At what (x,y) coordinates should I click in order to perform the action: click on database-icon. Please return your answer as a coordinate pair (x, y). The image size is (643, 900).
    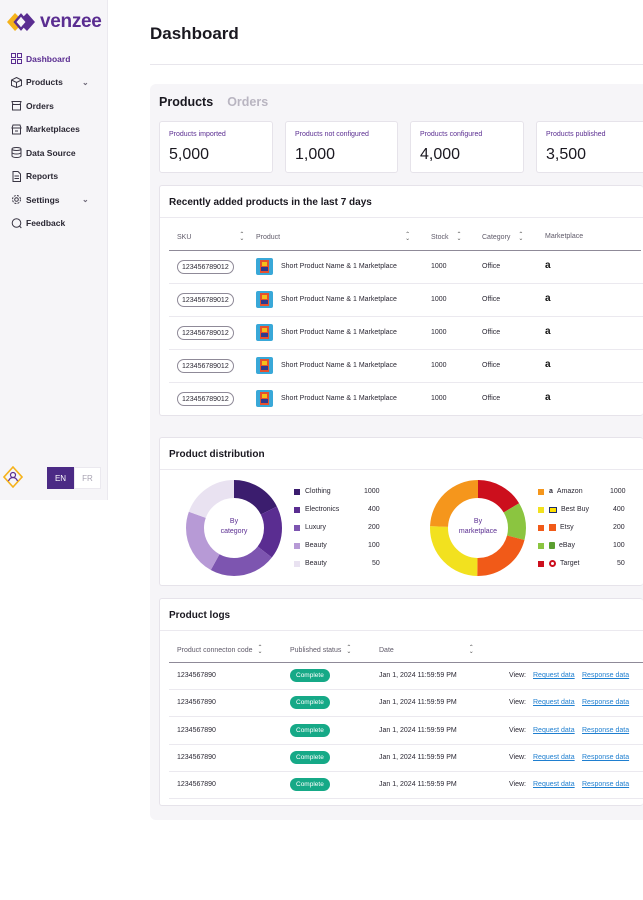
    Looking at the image, I should click on (16, 153).